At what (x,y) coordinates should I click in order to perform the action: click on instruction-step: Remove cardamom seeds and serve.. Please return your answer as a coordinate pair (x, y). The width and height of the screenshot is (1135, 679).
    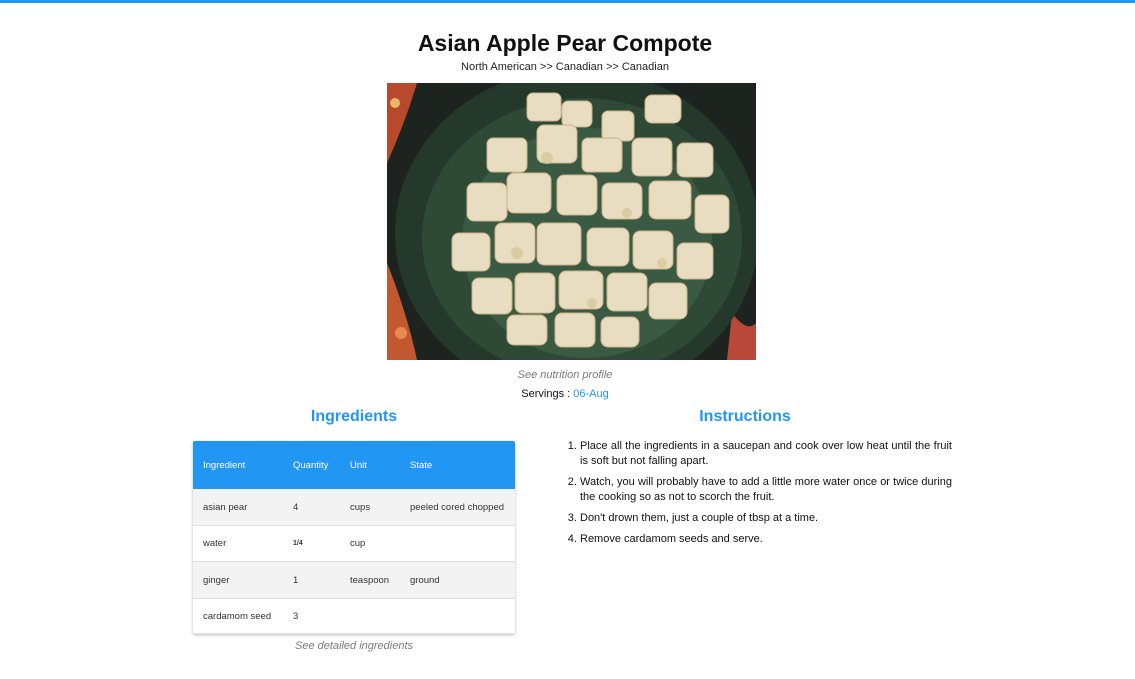
    Looking at the image, I should click on (766, 539).